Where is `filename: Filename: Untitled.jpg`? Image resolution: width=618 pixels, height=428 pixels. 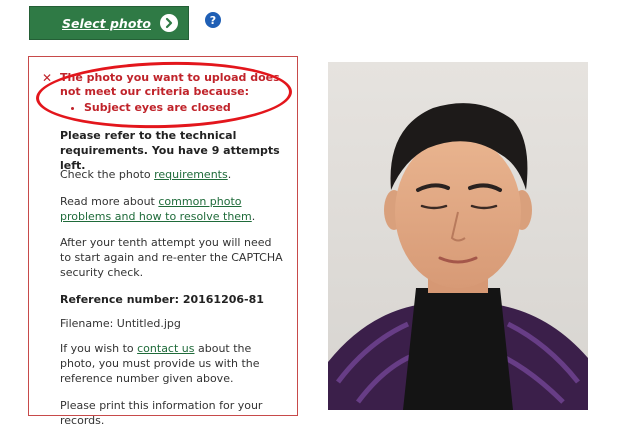
filename: Filename: Untitled.jpg is located at coordinates (120, 323).